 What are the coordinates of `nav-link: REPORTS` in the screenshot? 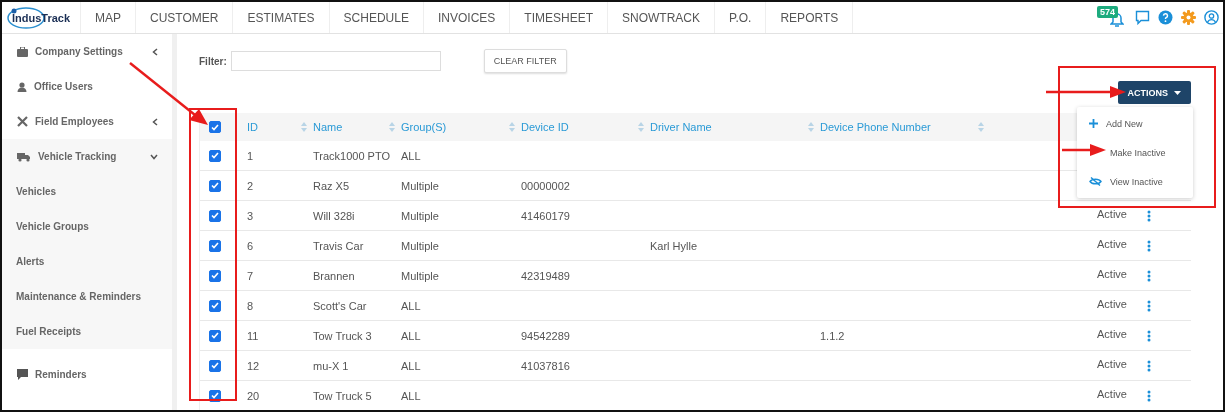 It's located at (810, 17).